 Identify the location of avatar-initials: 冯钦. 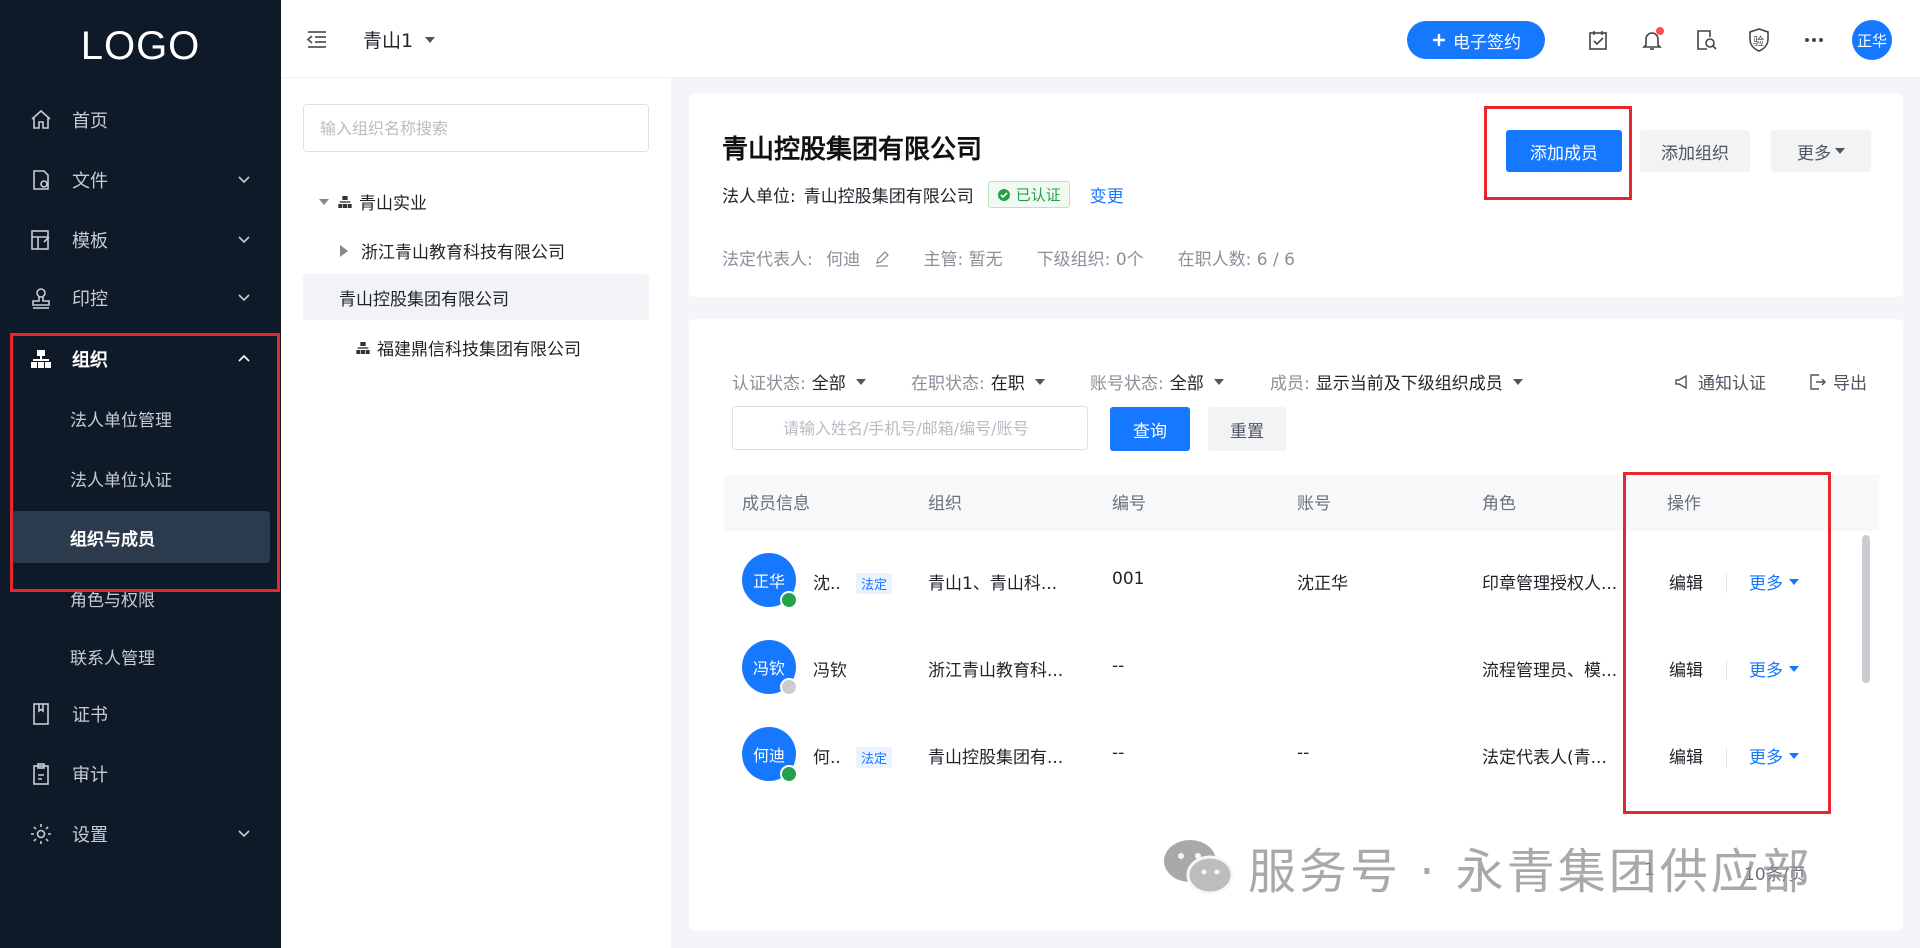
(768, 668).